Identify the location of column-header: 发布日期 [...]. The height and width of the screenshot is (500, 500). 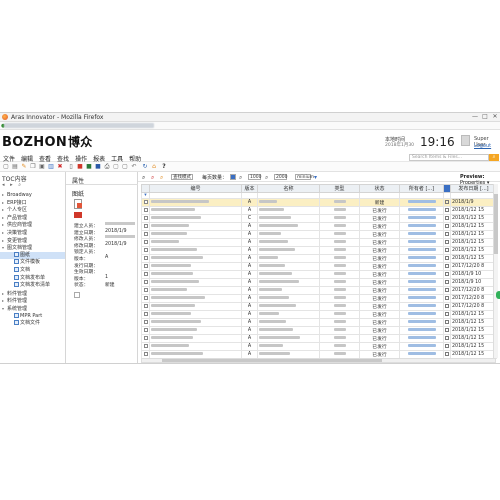
(473, 188).